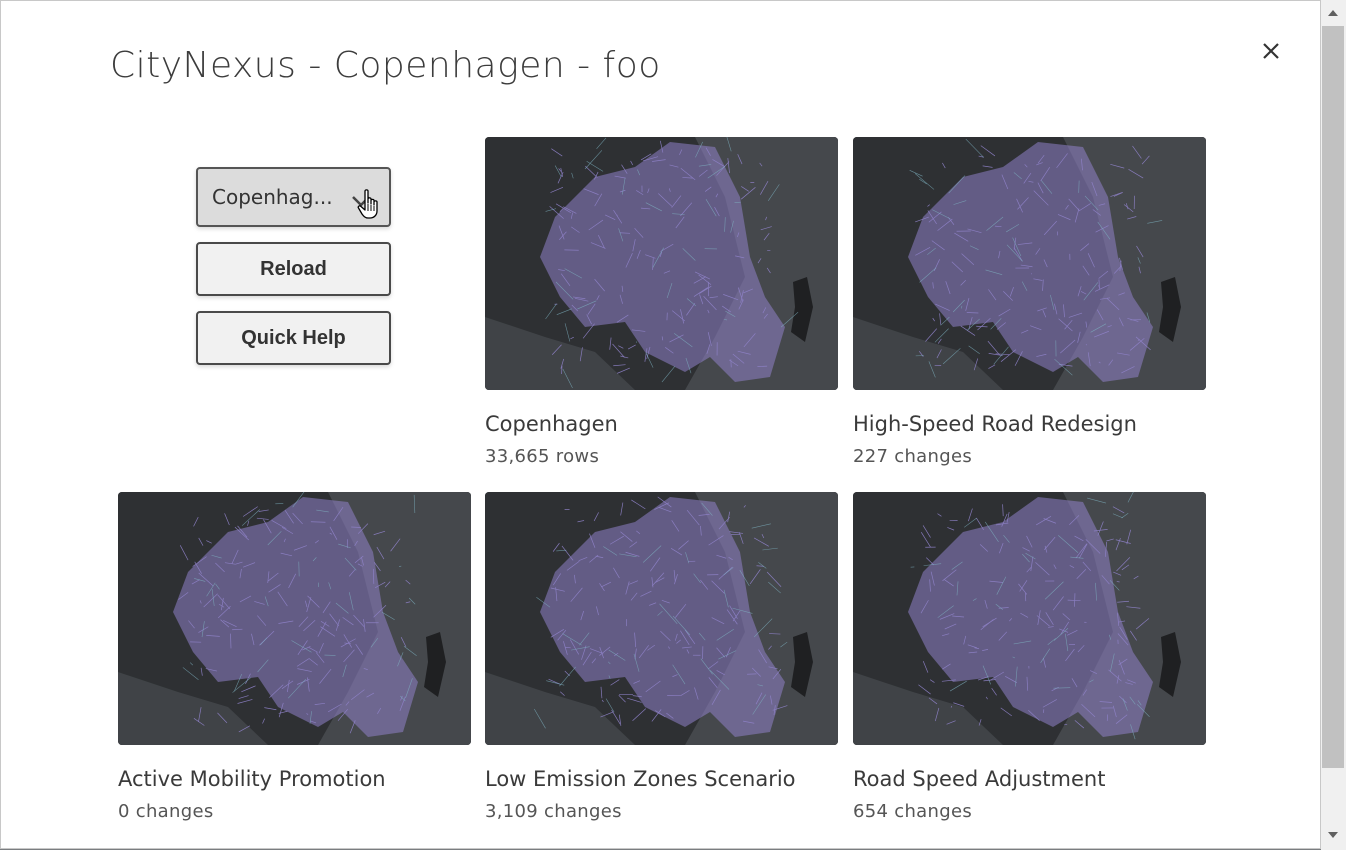  Describe the element at coordinates (166, 811) in the screenshot. I see `card-subtitle: 0 changes` at that location.